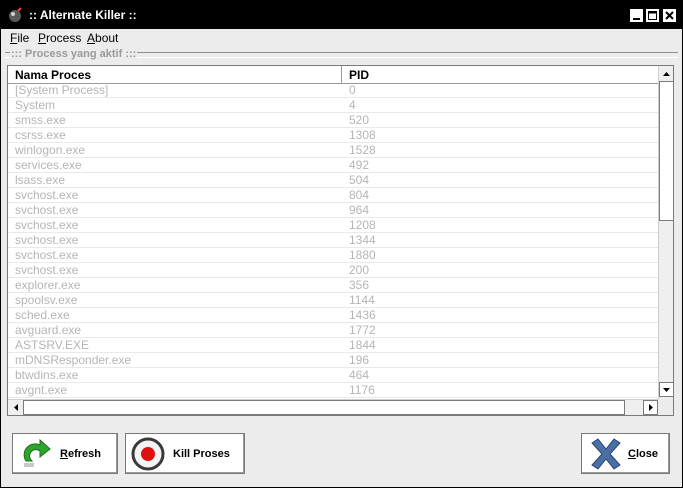 This screenshot has width=683, height=488. What do you see at coordinates (333, 195) in the screenshot?
I see `table-row: svchost.exe 804` at bounding box center [333, 195].